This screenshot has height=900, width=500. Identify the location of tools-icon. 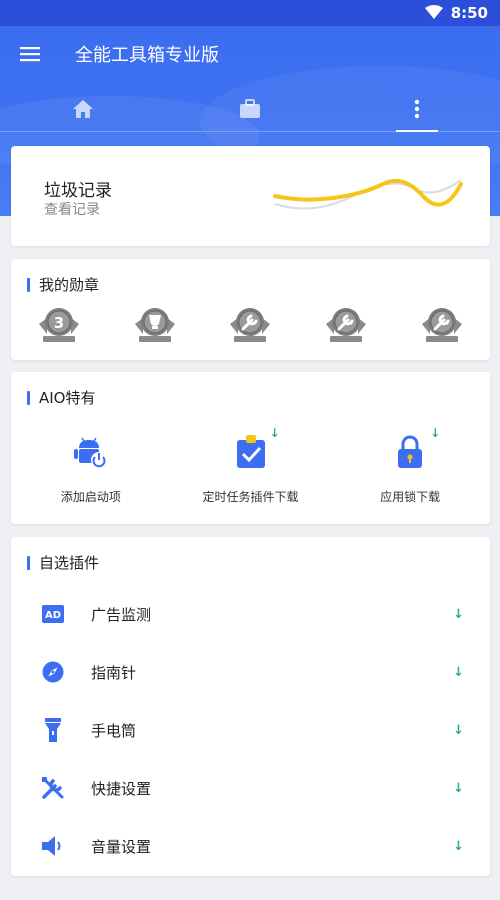
(53, 788).